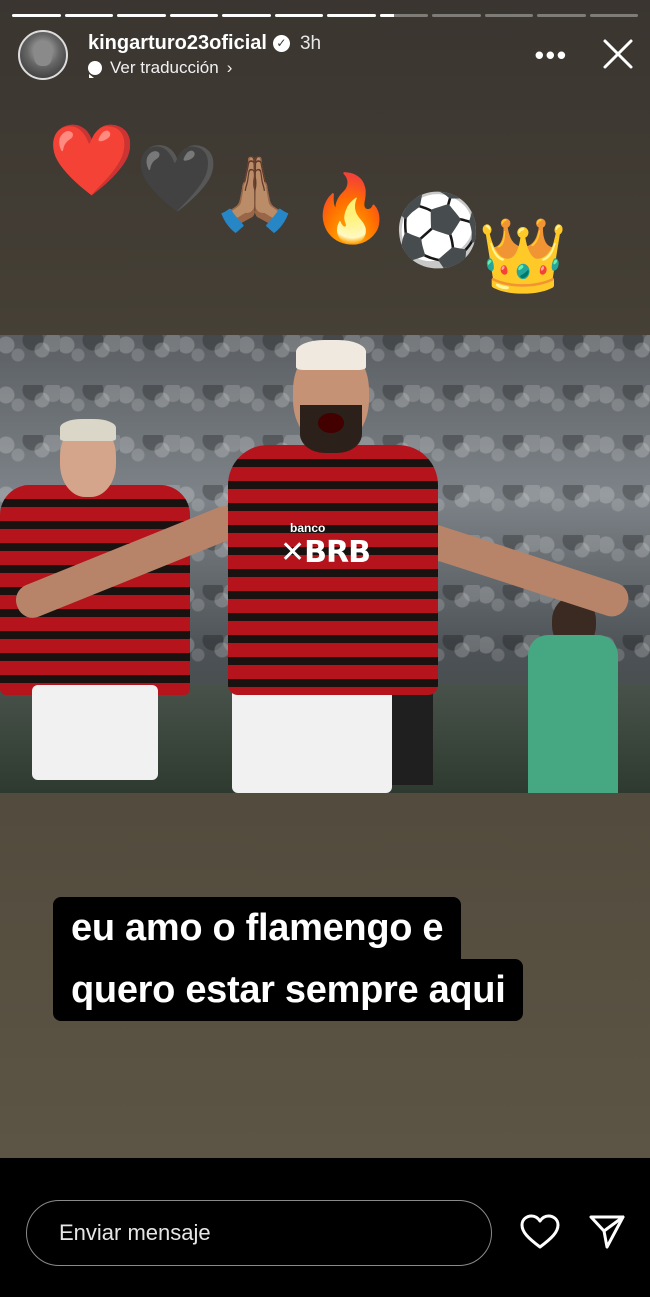  Describe the element at coordinates (229, 67) in the screenshot. I see `chevron-right-icon: ›` at that location.